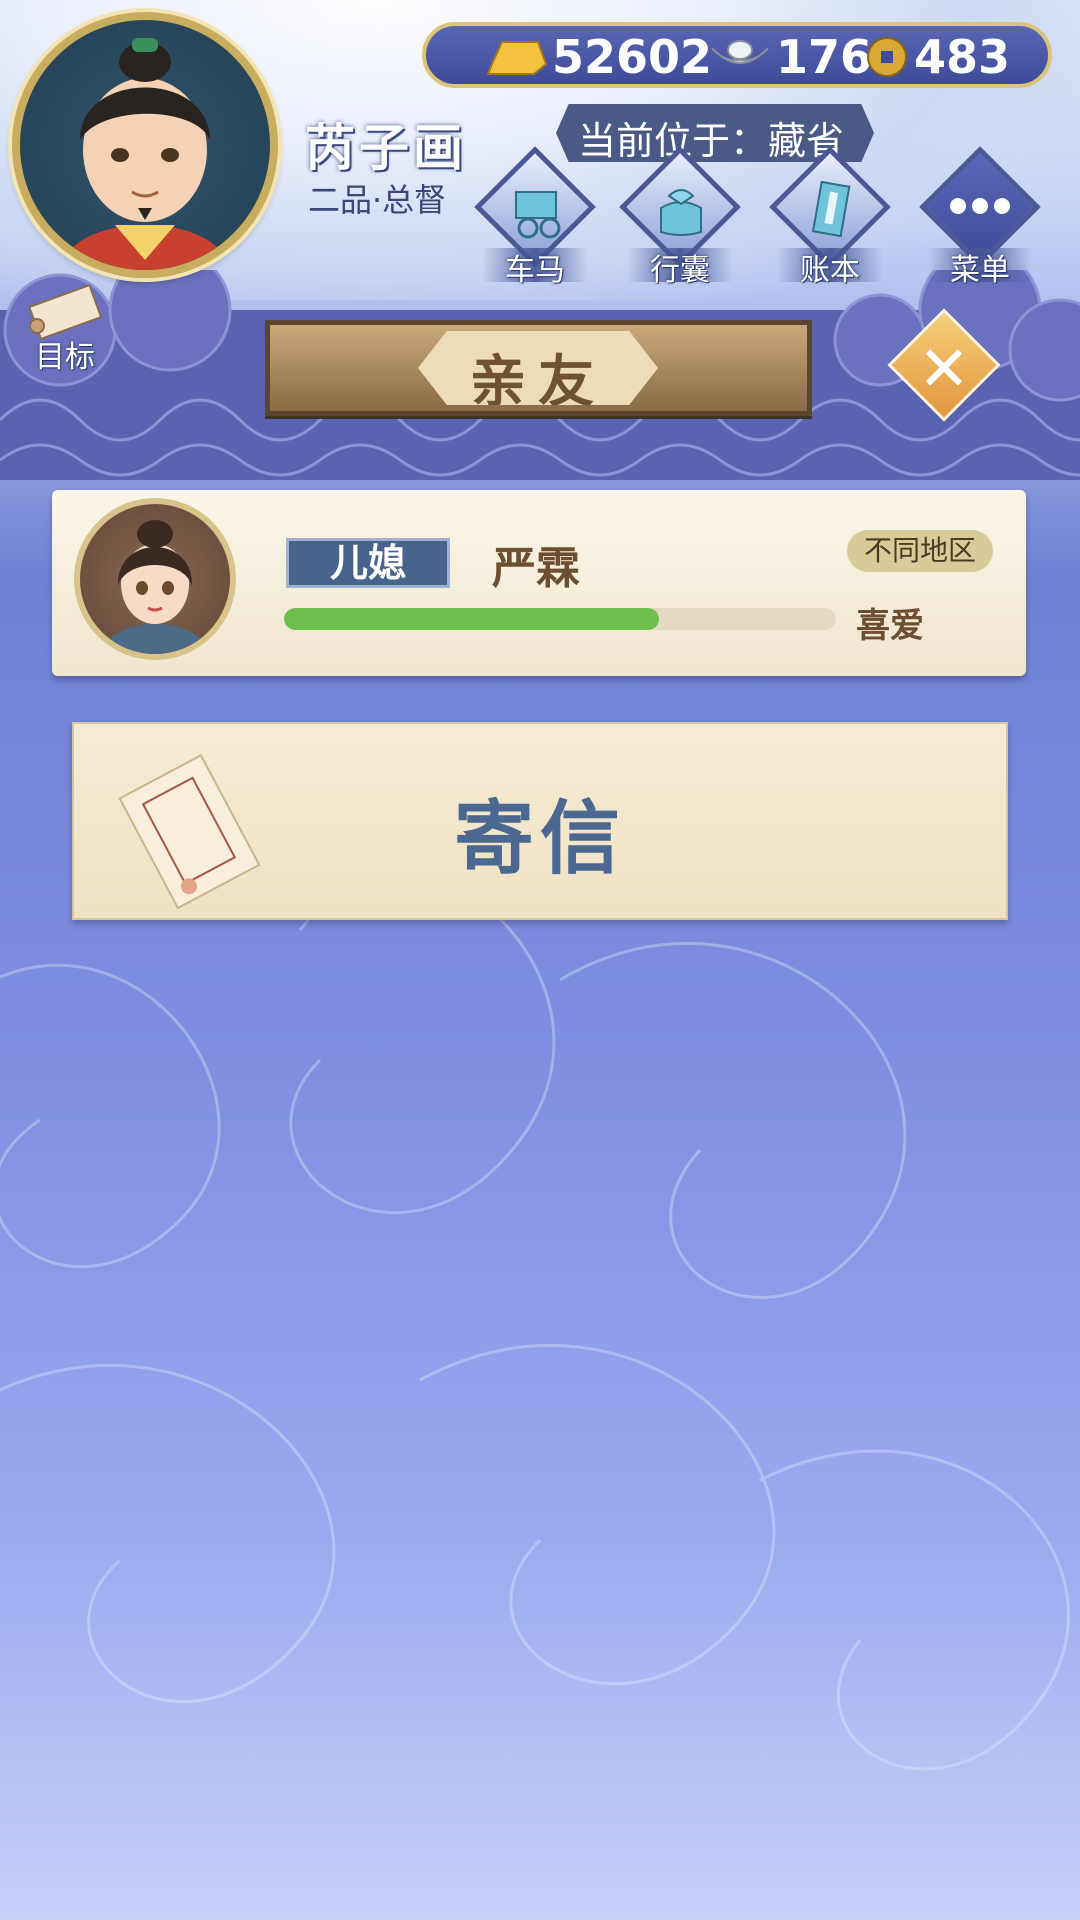 The image size is (1080, 1920). I want to click on send-letter-button: 寄信, so click(540, 821).